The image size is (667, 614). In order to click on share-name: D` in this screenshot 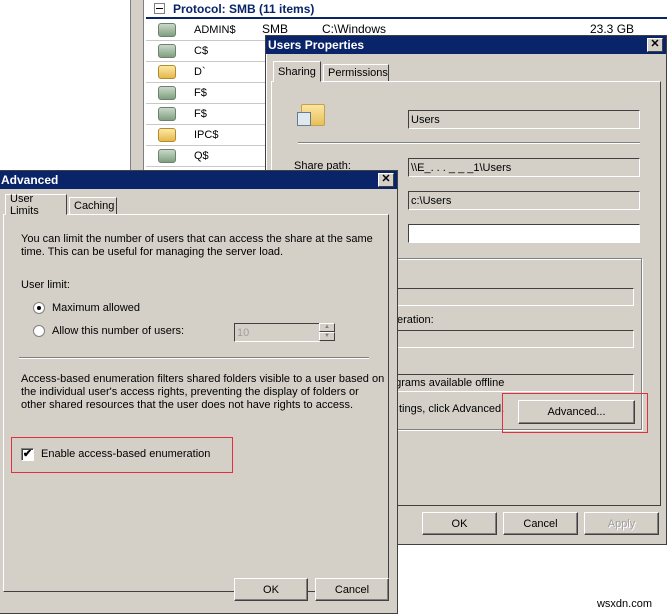, I will do `click(200, 72)`.